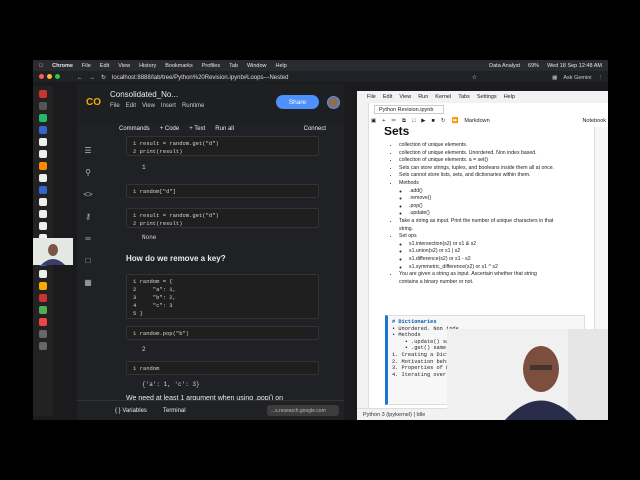  Describe the element at coordinates (303, 410) in the screenshot. I see `tab-preview: ...s.research.google.com` at that location.